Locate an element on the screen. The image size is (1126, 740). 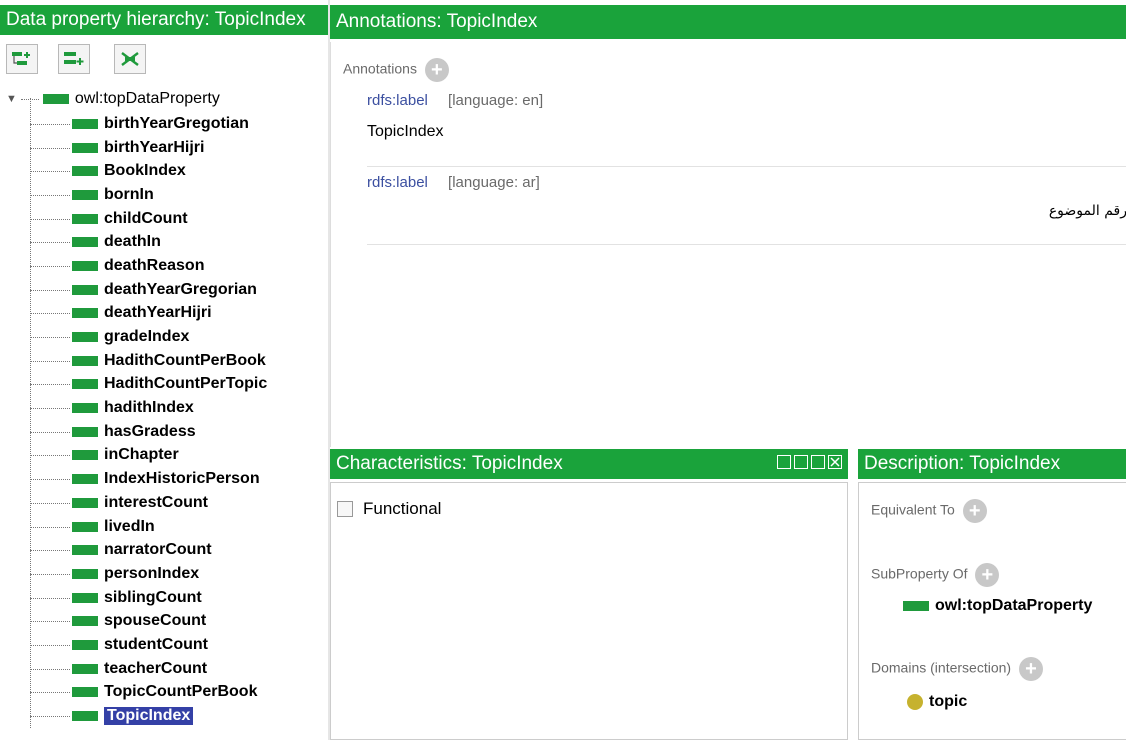
domain-value: topic is located at coordinates (948, 701).